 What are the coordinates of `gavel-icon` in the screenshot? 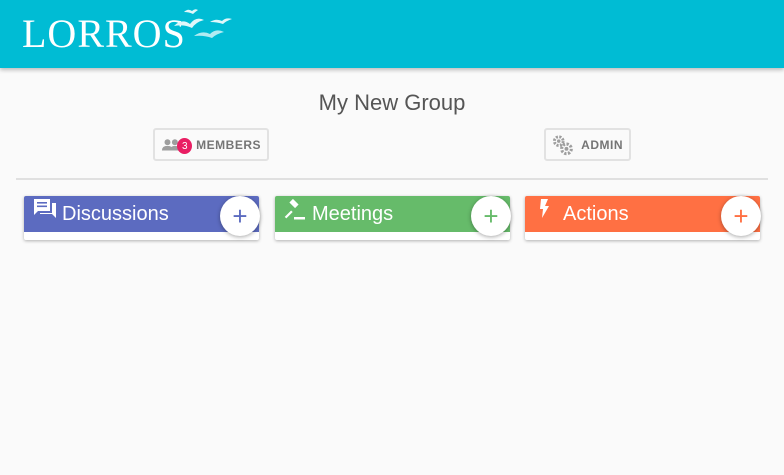 It's located at (294, 209).